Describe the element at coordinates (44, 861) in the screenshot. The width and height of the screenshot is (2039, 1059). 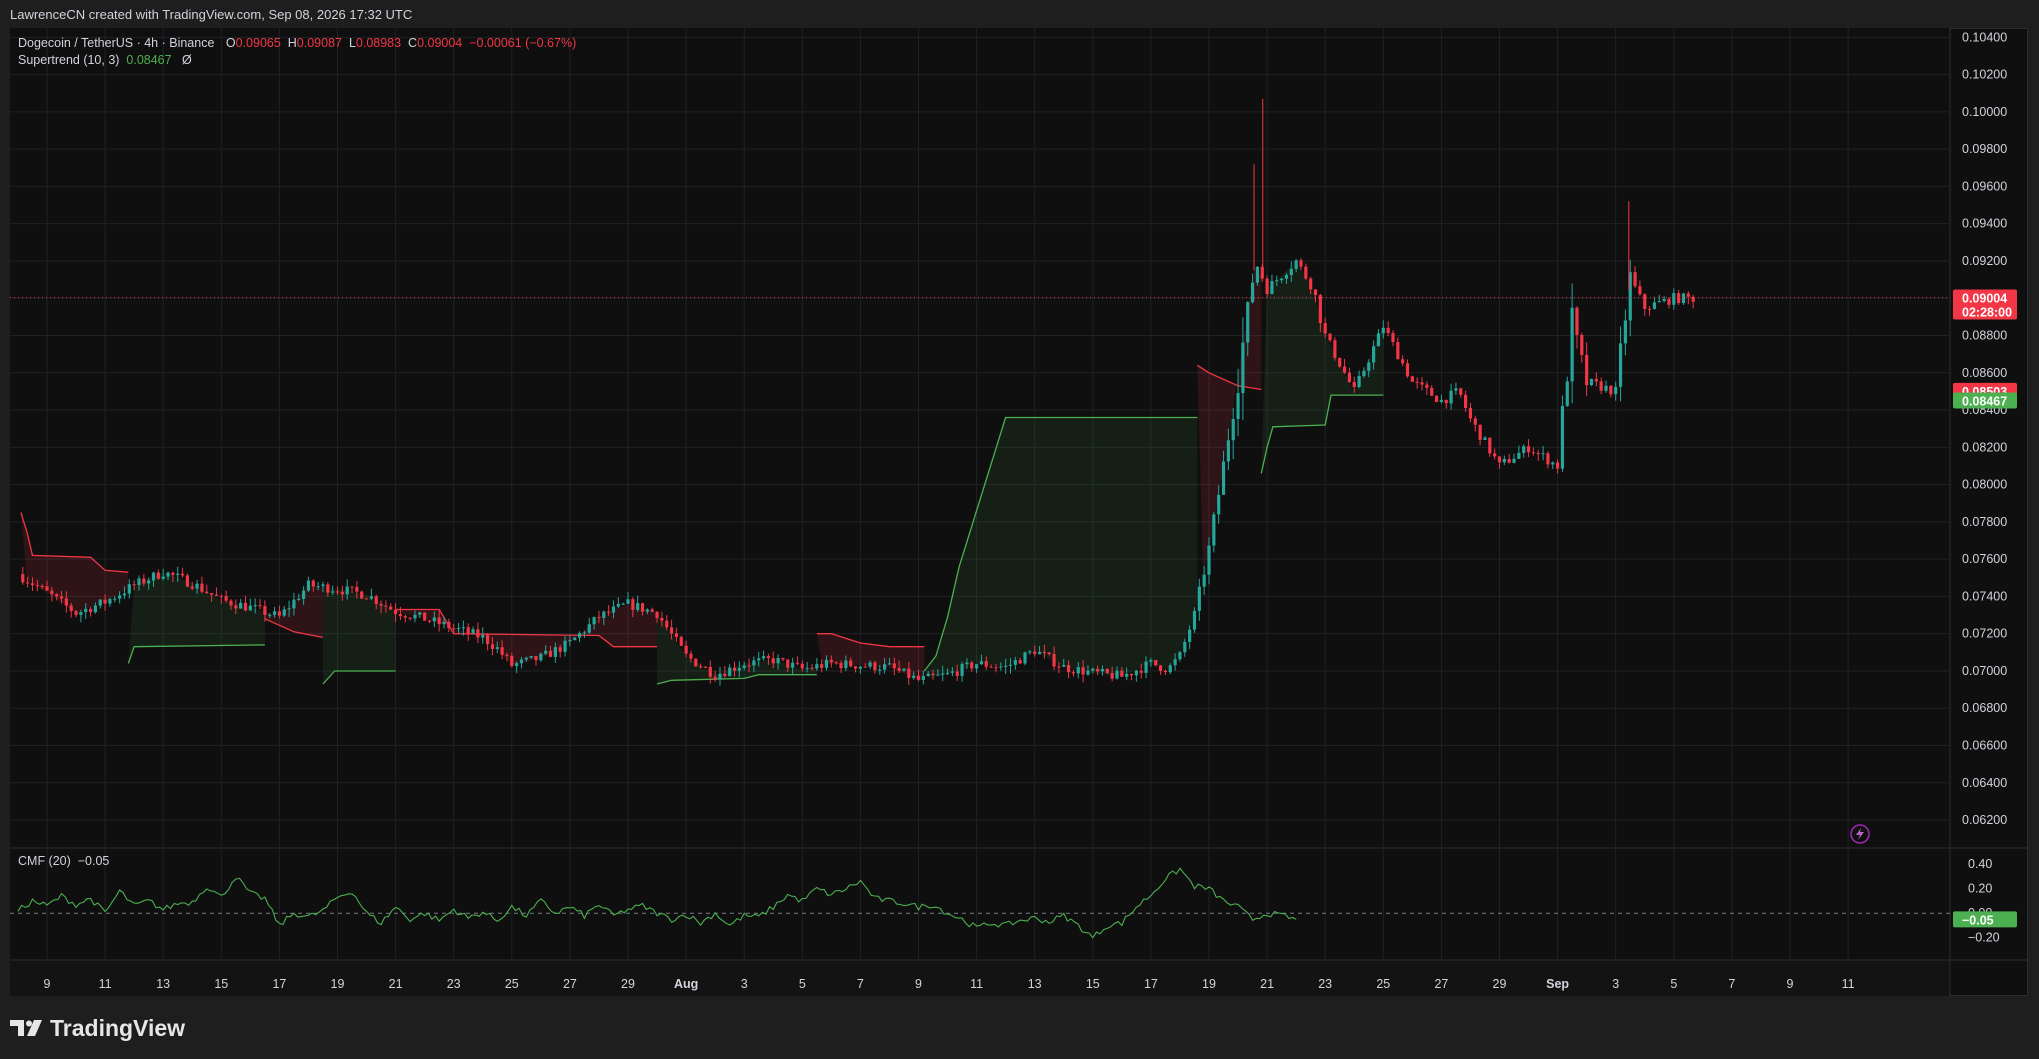
I see `cmf-label: CMF (20)` at that location.